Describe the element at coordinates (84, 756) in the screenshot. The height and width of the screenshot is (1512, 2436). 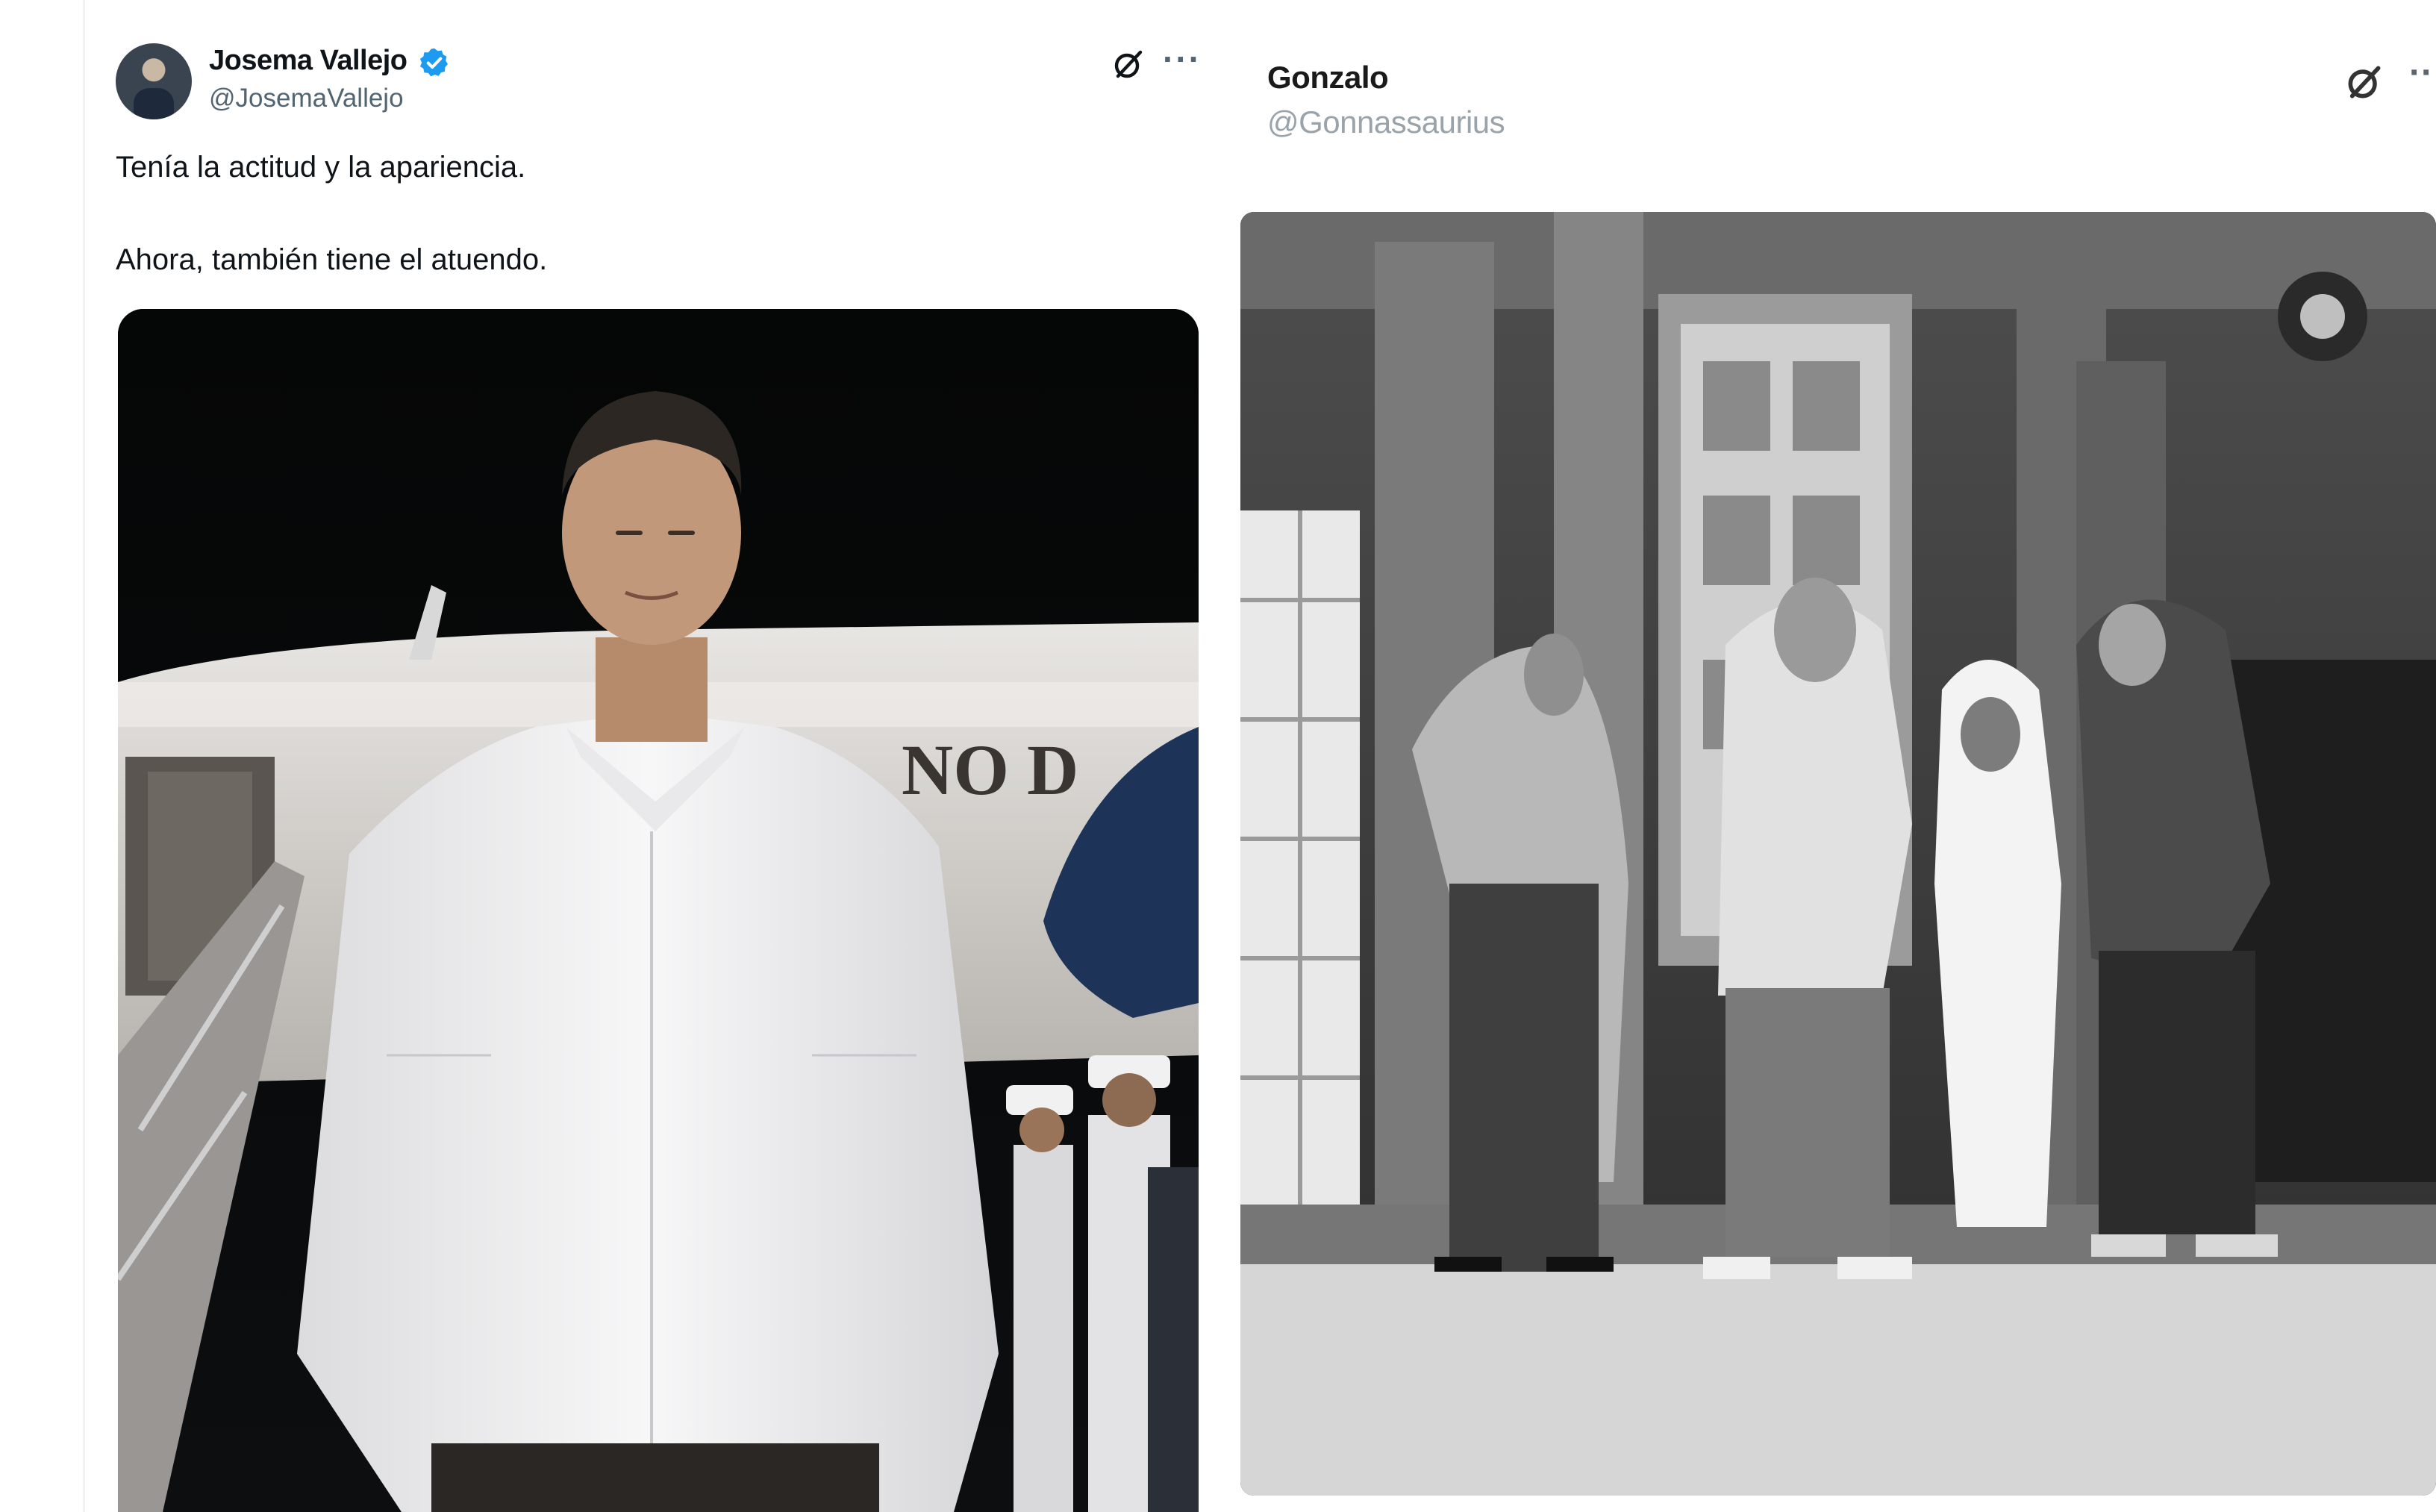
I see `timeline-divider` at that location.